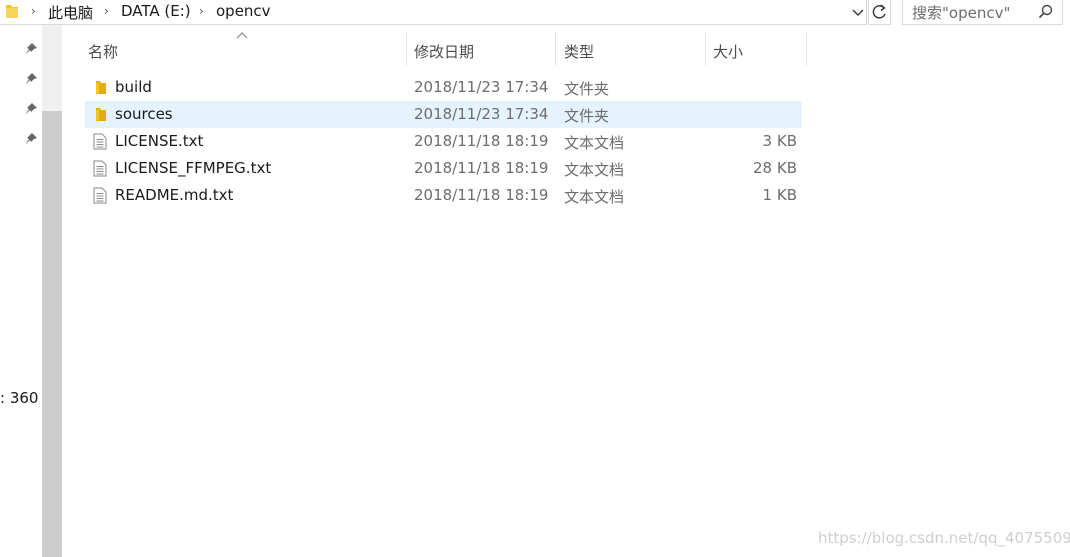 Image resolution: width=1070 pixels, height=557 pixels. I want to click on column-header-type: 类型, so click(631, 49).